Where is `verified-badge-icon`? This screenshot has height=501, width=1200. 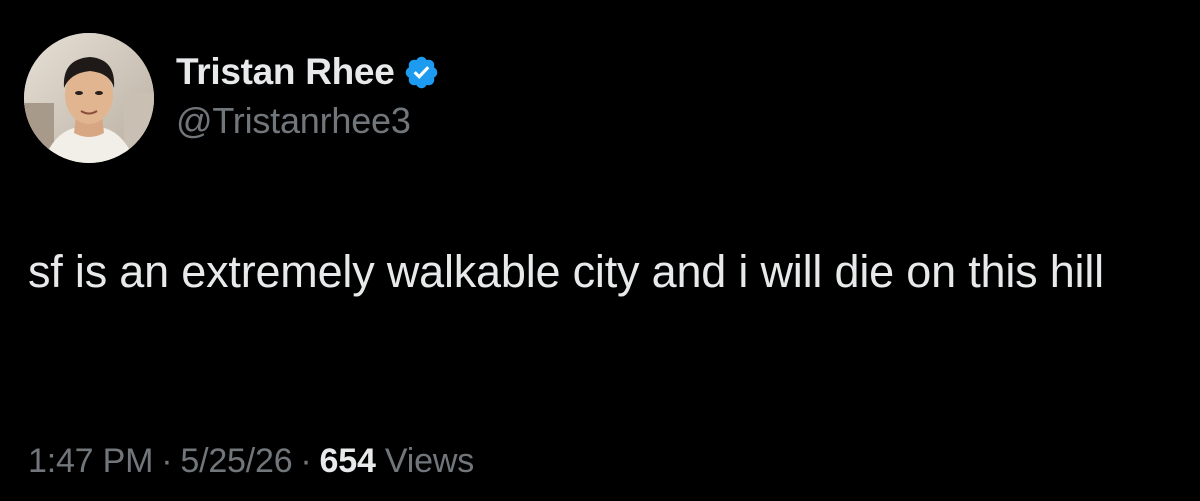 verified-badge-icon is located at coordinates (421, 72).